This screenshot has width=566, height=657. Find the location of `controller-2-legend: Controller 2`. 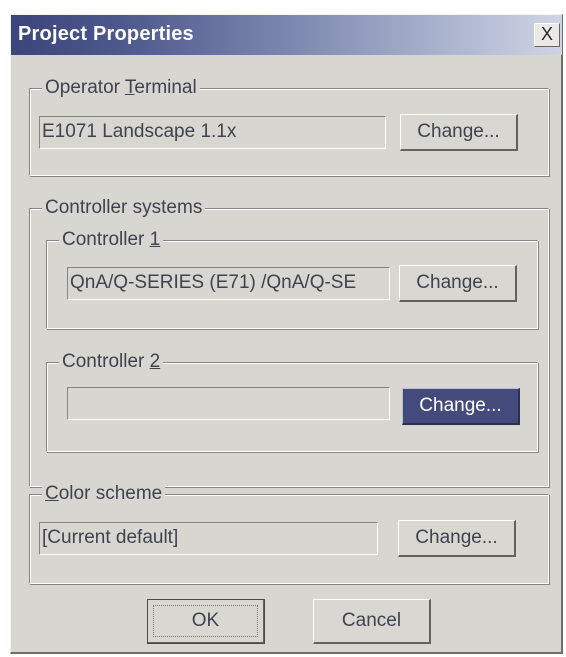

controller-2-legend: Controller 2 is located at coordinates (111, 362).